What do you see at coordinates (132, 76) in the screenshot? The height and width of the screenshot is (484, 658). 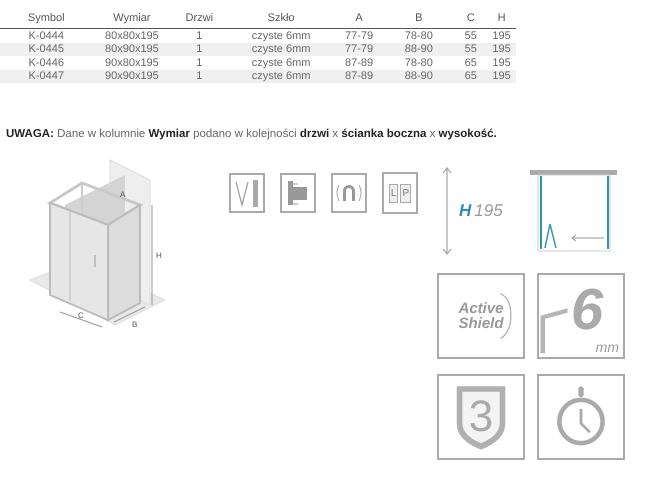 I see `table-cell-text: 90x90x195` at bounding box center [132, 76].